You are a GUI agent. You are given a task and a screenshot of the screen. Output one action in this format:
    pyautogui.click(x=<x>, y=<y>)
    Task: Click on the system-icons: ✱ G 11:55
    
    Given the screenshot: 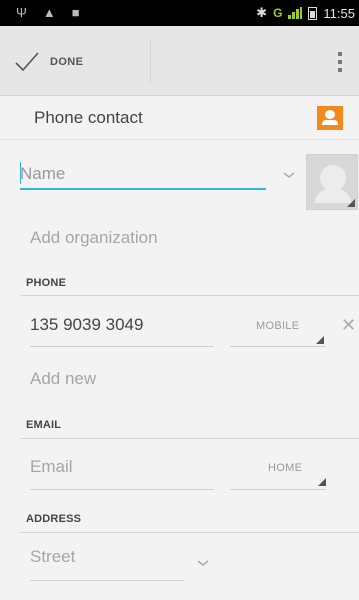 What is the action you would take?
    pyautogui.click(x=305, y=13)
    